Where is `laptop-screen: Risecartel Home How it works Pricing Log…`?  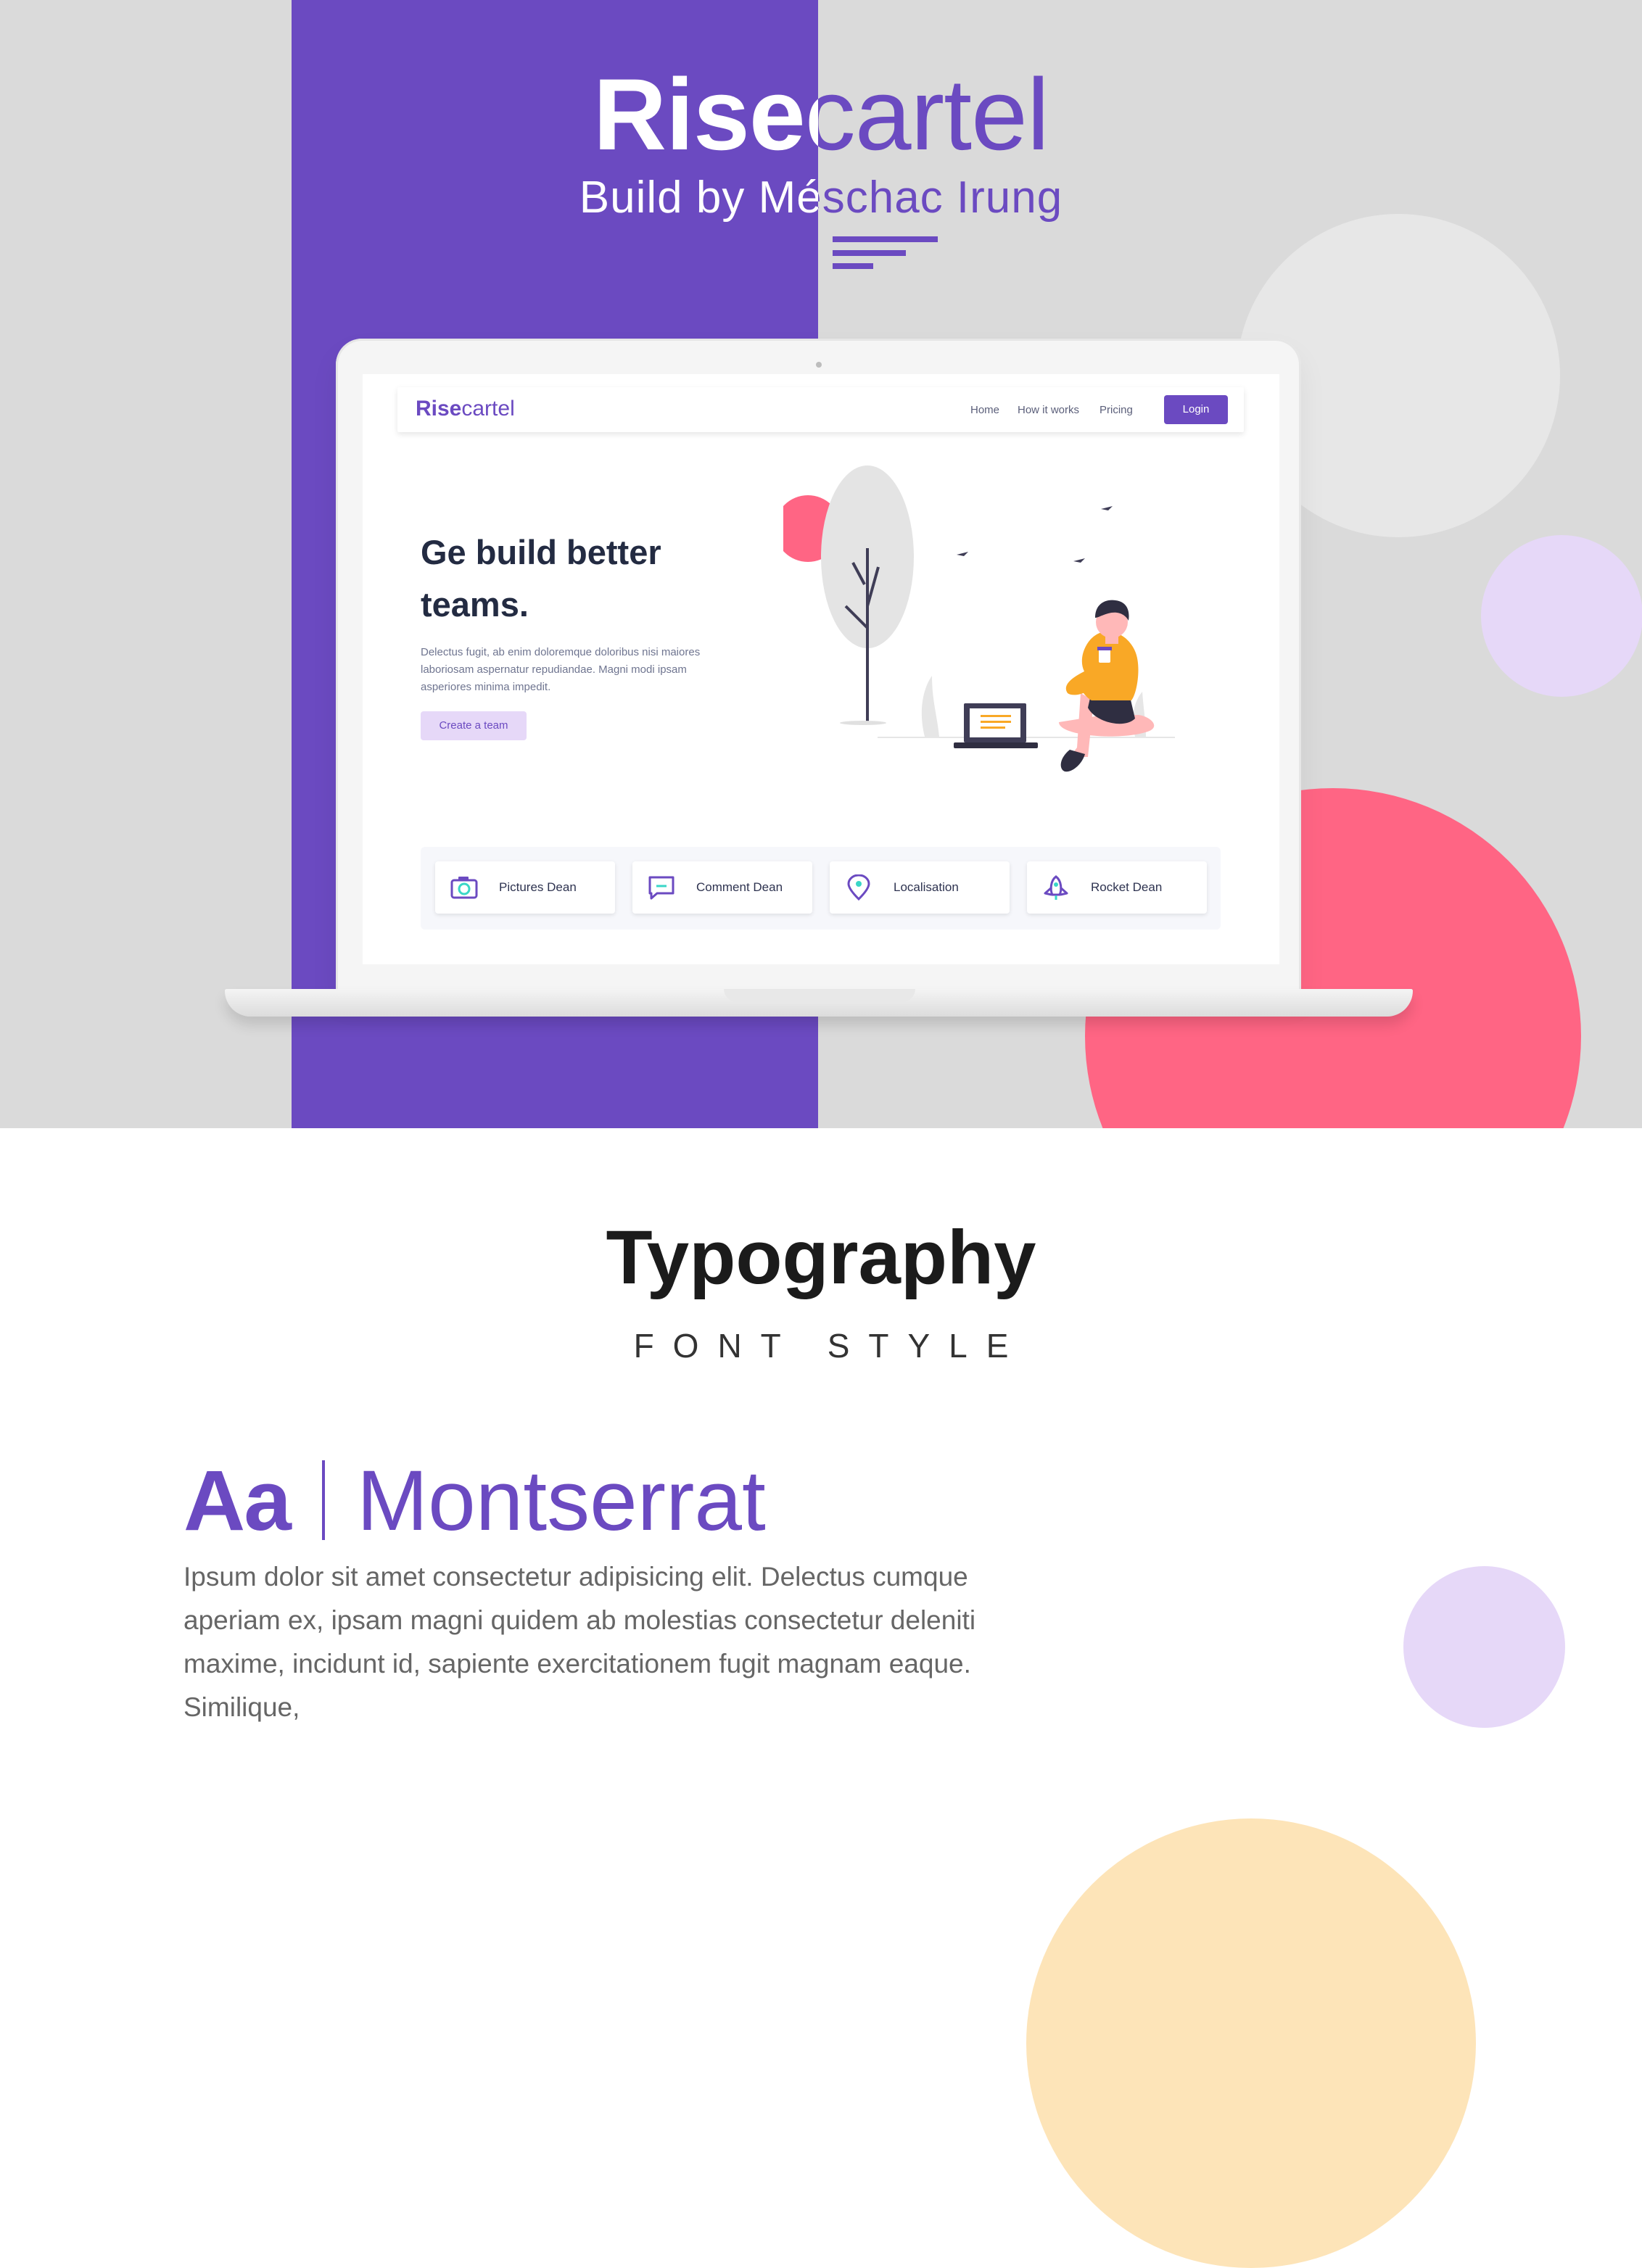 laptop-screen: Risecartel Home How it works Pricing Log… is located at coordinates (821, 669).